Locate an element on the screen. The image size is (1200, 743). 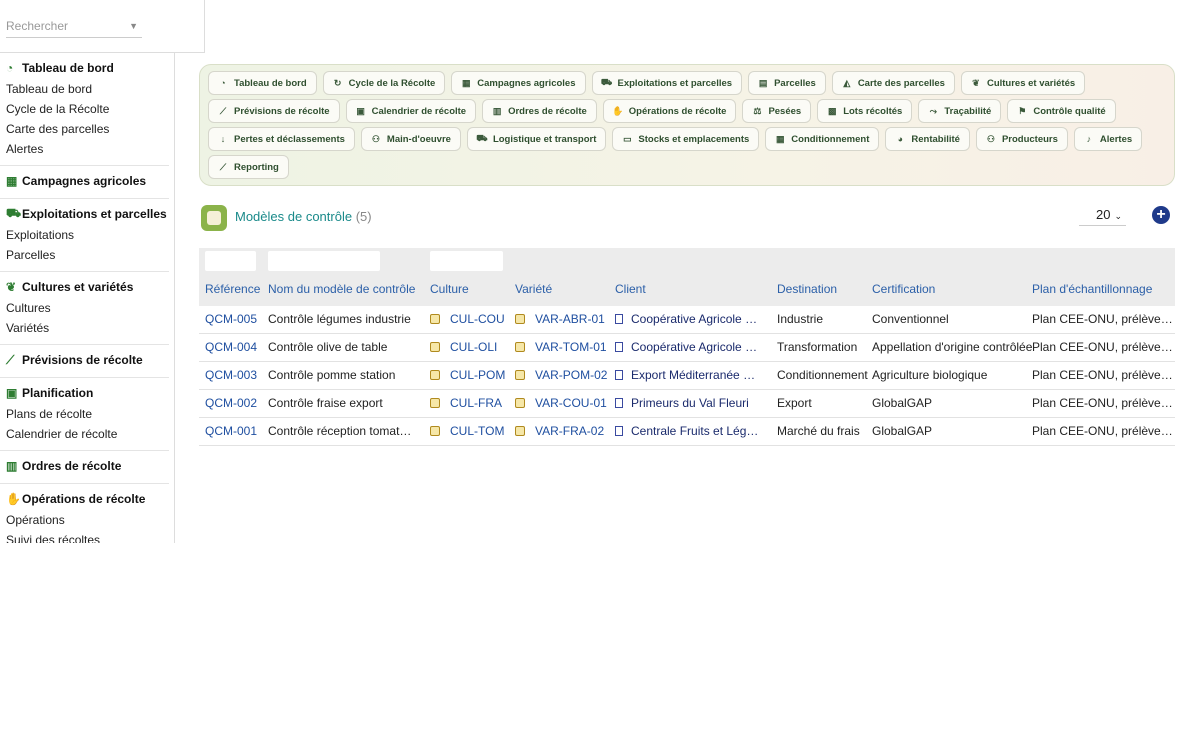
page-size-select: 20 ⌄ is located at coordinates (1102, 215).